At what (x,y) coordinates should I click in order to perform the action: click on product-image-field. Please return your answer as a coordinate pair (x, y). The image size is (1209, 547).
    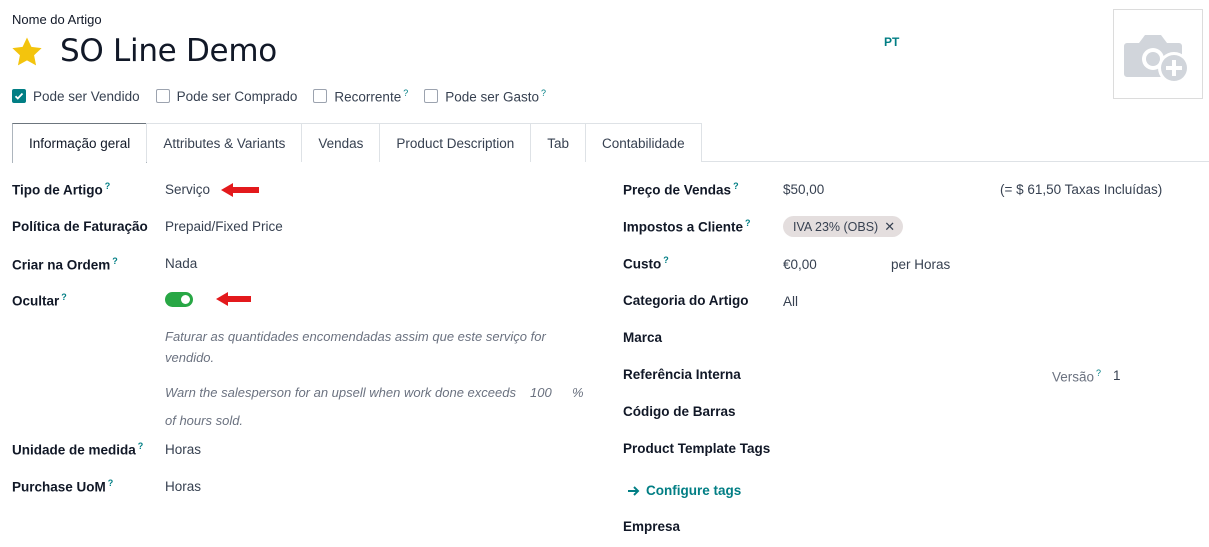
    Looking at the image, I should click on (1158, 54).